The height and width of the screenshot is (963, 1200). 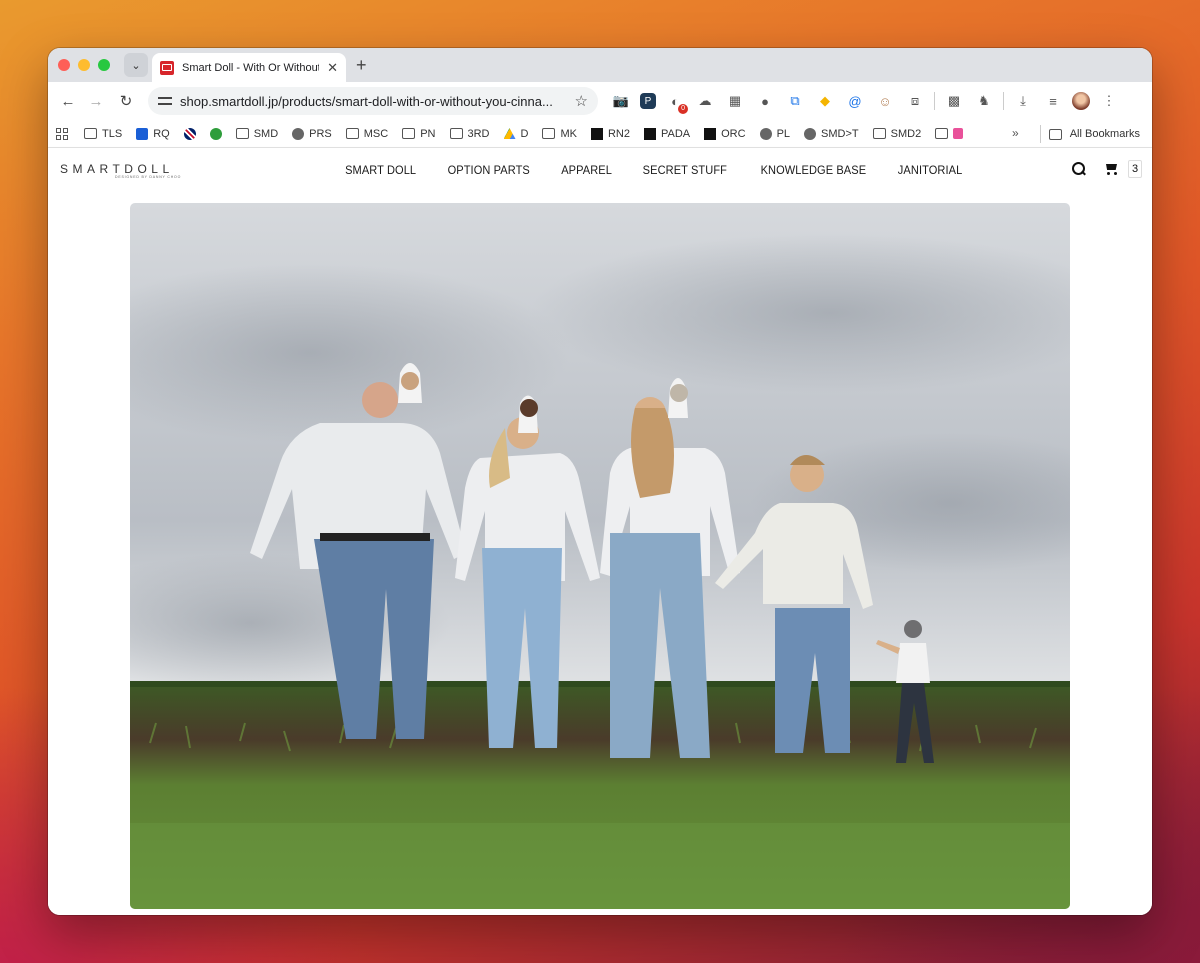 What do you see at coordinates (1135, 169) in the screenshot?
I see `cart-count-badge: 3` at bounding box center [1135, 169].